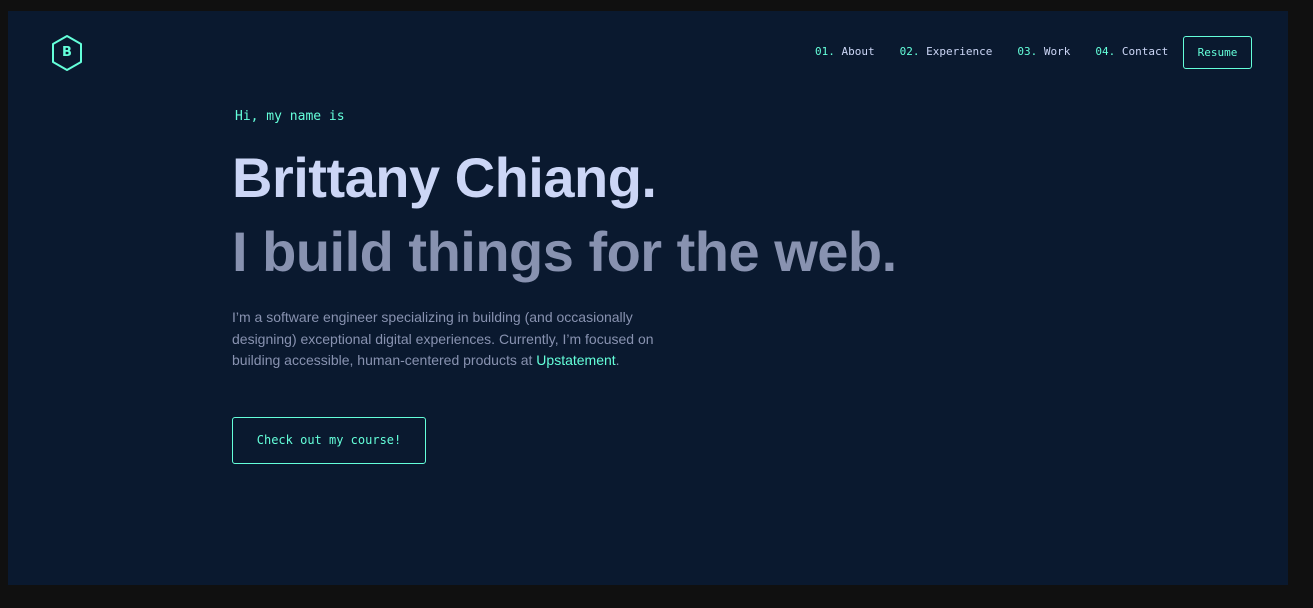 The width and height of the screenshot is (1313, 608). Describe the element at coordinates (825, 51) in the screenshot. I see `nav-item-number: 01.` at that location.